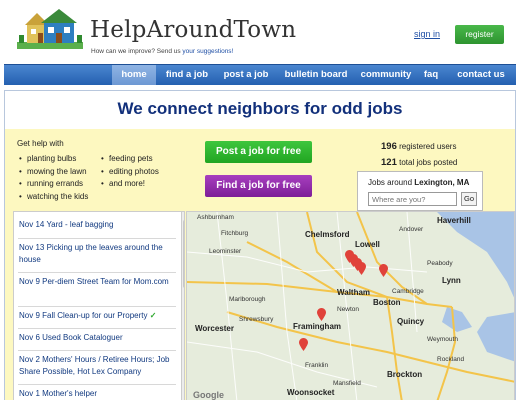 The image size is (520, 400). I want to click on register-button: register, so click(479, 34).